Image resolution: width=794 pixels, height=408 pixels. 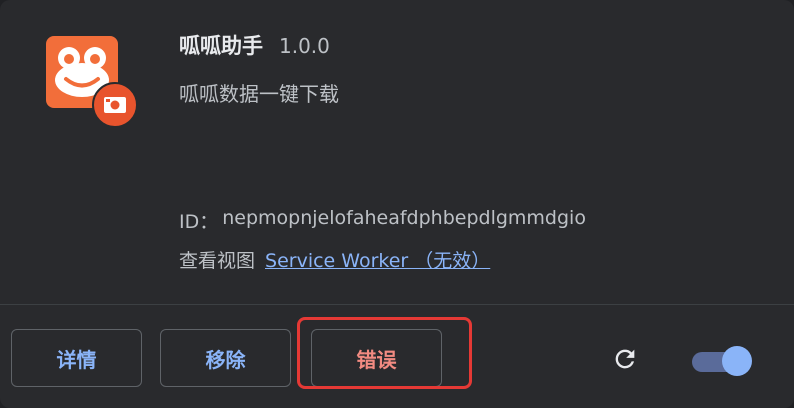 I want to click on extension-id-label: ID：, so click(x=199, y=222).